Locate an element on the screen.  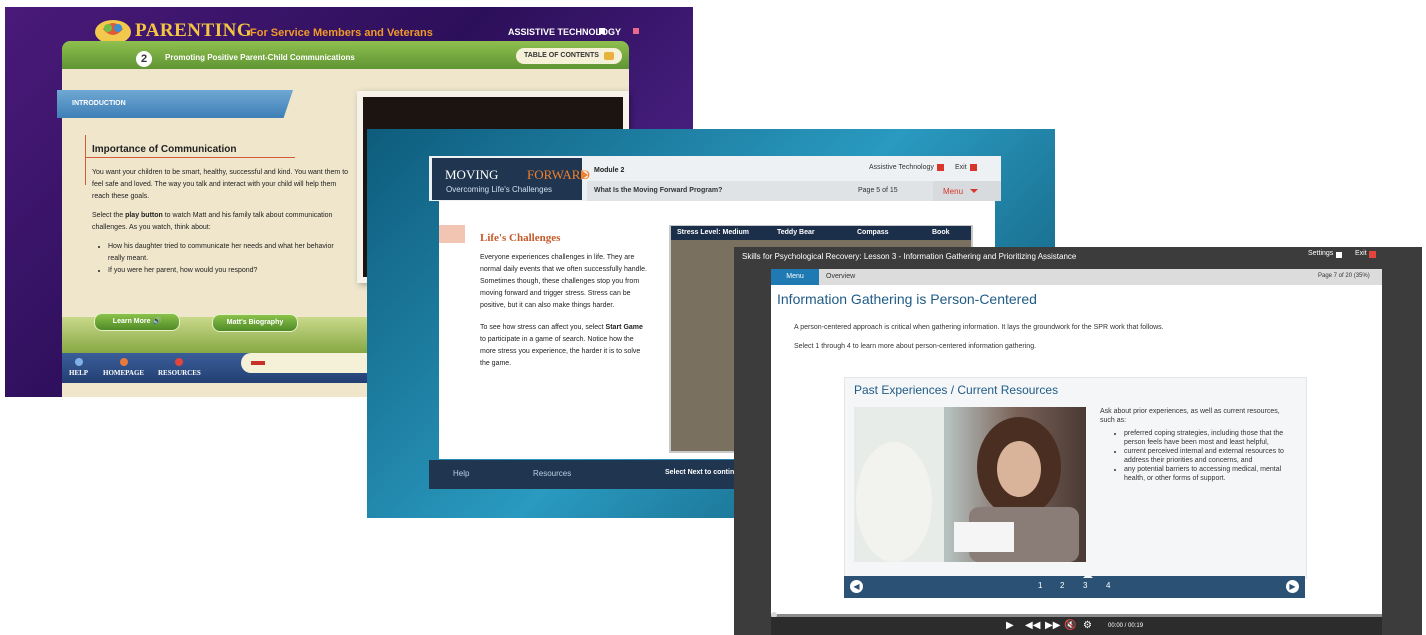
game-item-book: Book is located at coordinates (941, 232).